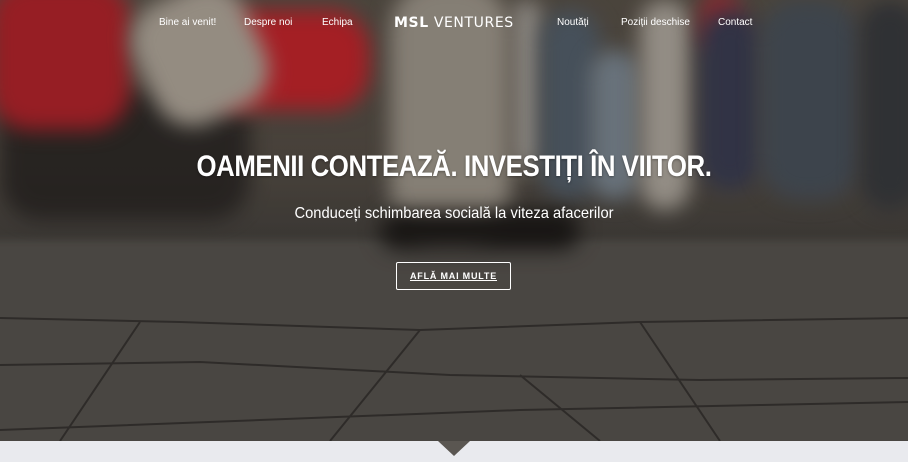 The height and width of the screenshot is (462, 908). Describe the element at coordinates (454, 448) in the screenshot. I see `chevron-down-icon` at that location.